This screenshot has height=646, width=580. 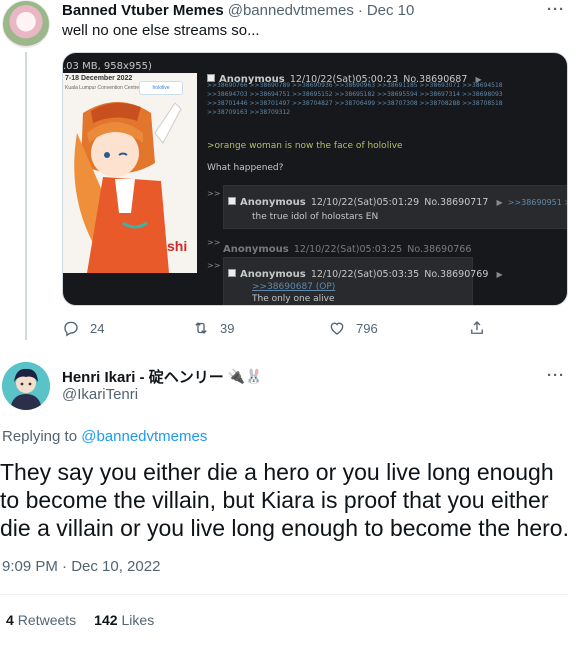 What do you see at coordinates (83, 328) in the screenshot?
I see `reply-button: 24` at bounding box center [83, 328].